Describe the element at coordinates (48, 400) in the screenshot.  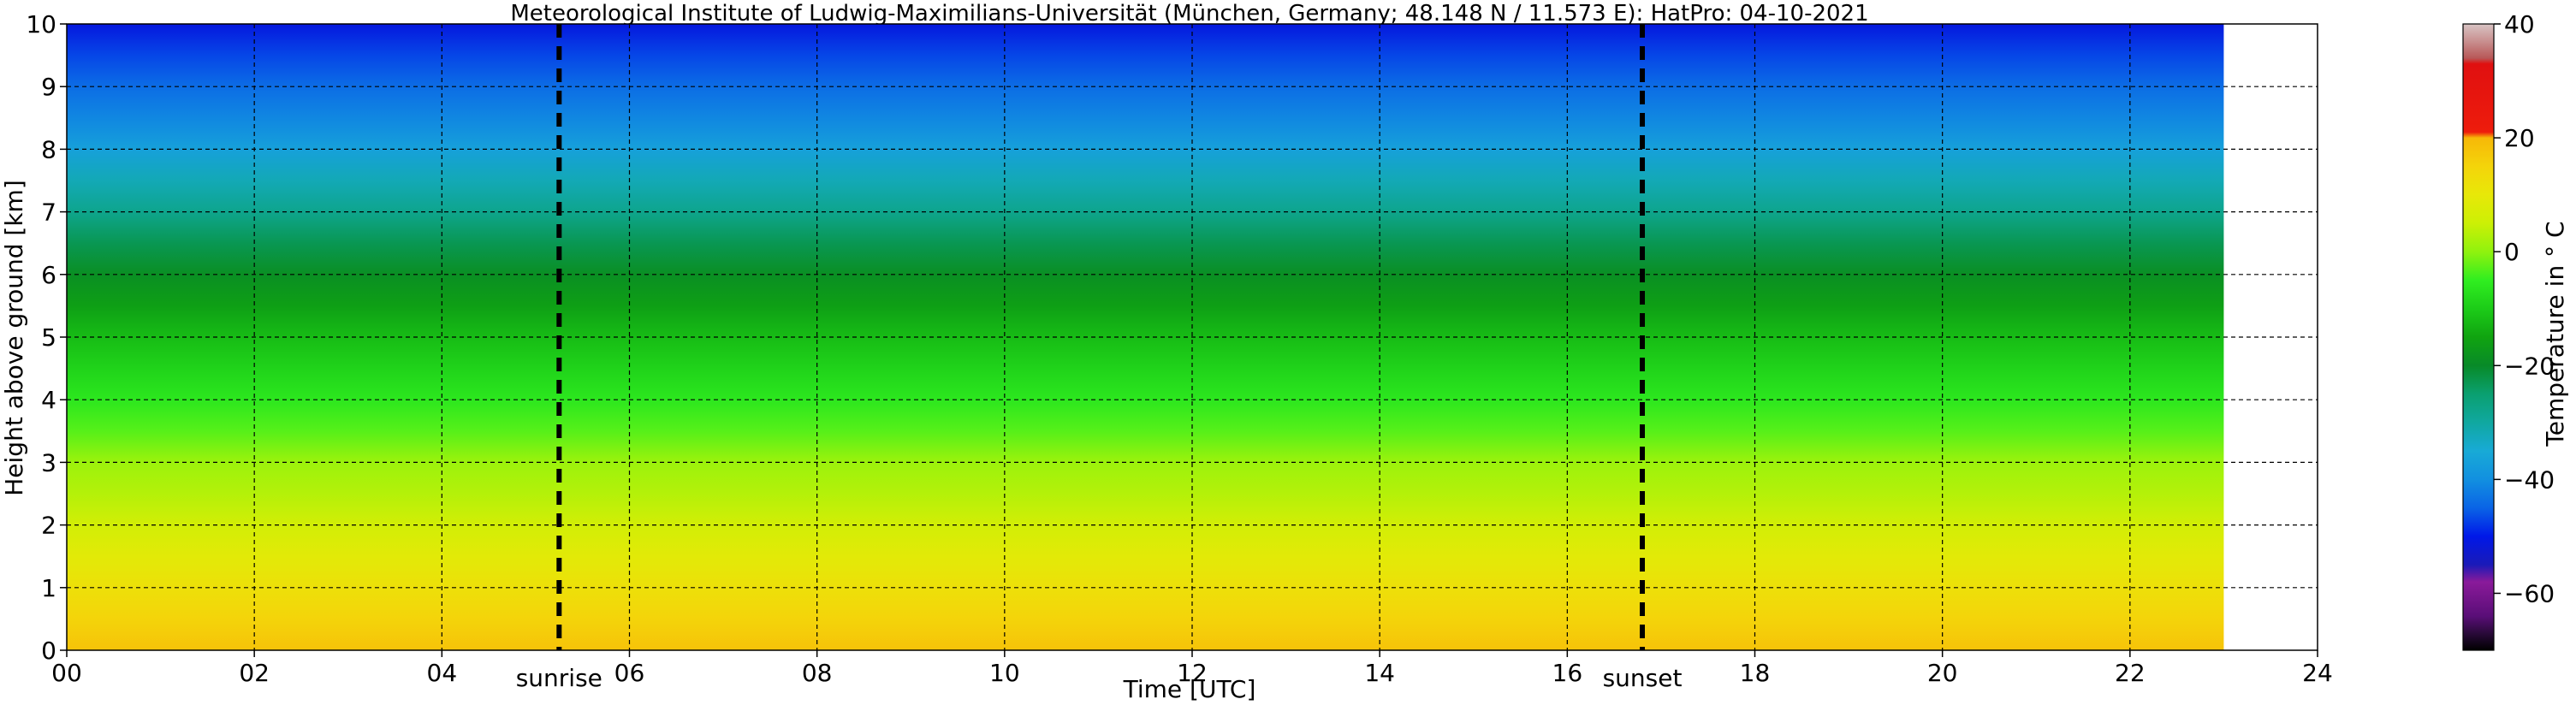
I see `y-tick-label: 4` at that location.